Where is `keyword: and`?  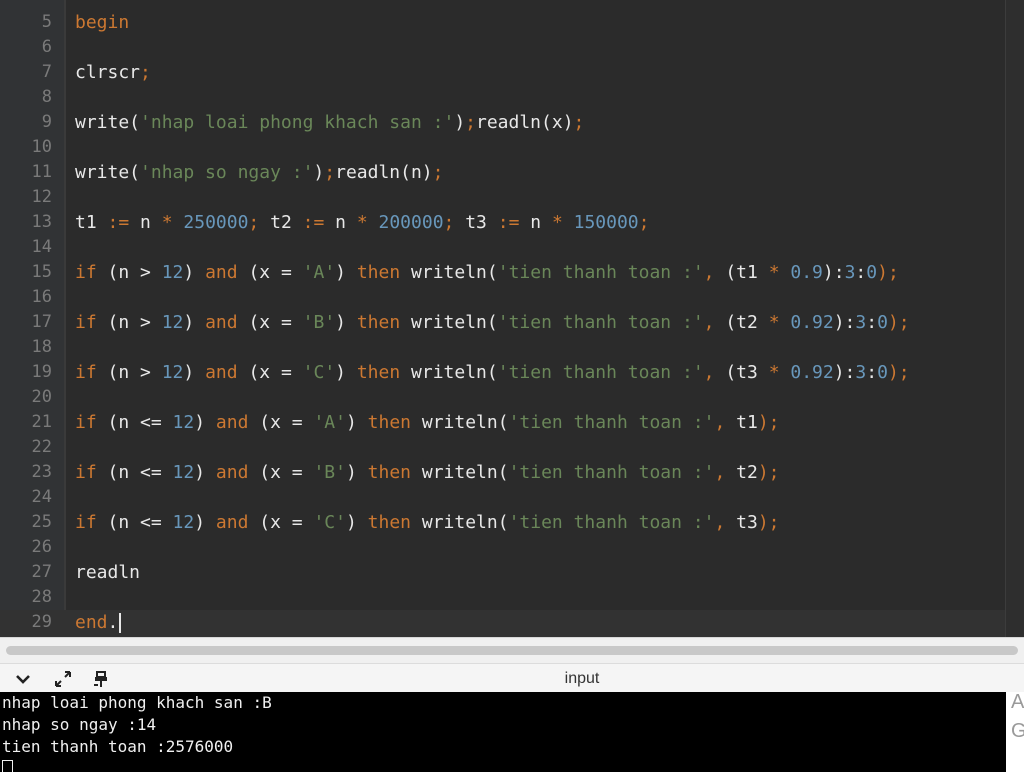 keyword: and is located at coordinates (221, 372).